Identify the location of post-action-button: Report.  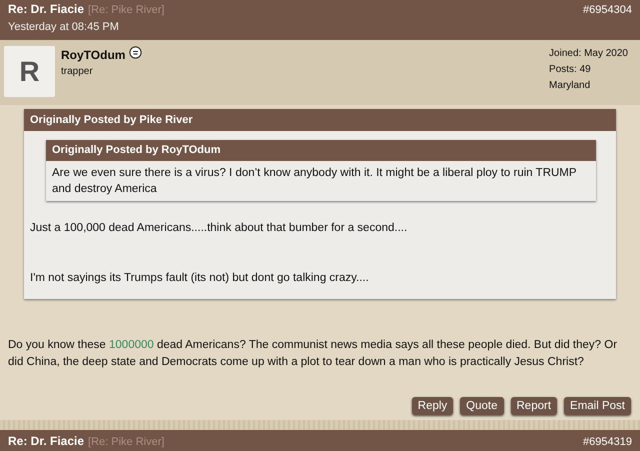
(534, 406).